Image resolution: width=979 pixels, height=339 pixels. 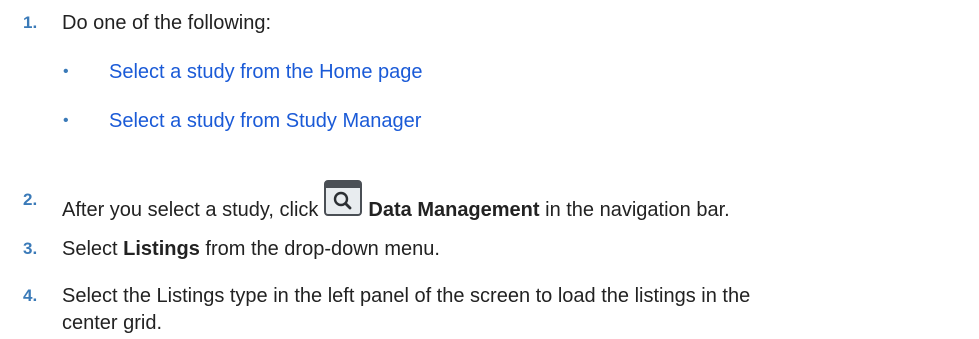 I want to click on step-text-after: from the drop-down menu., so click(x=319, y=249).